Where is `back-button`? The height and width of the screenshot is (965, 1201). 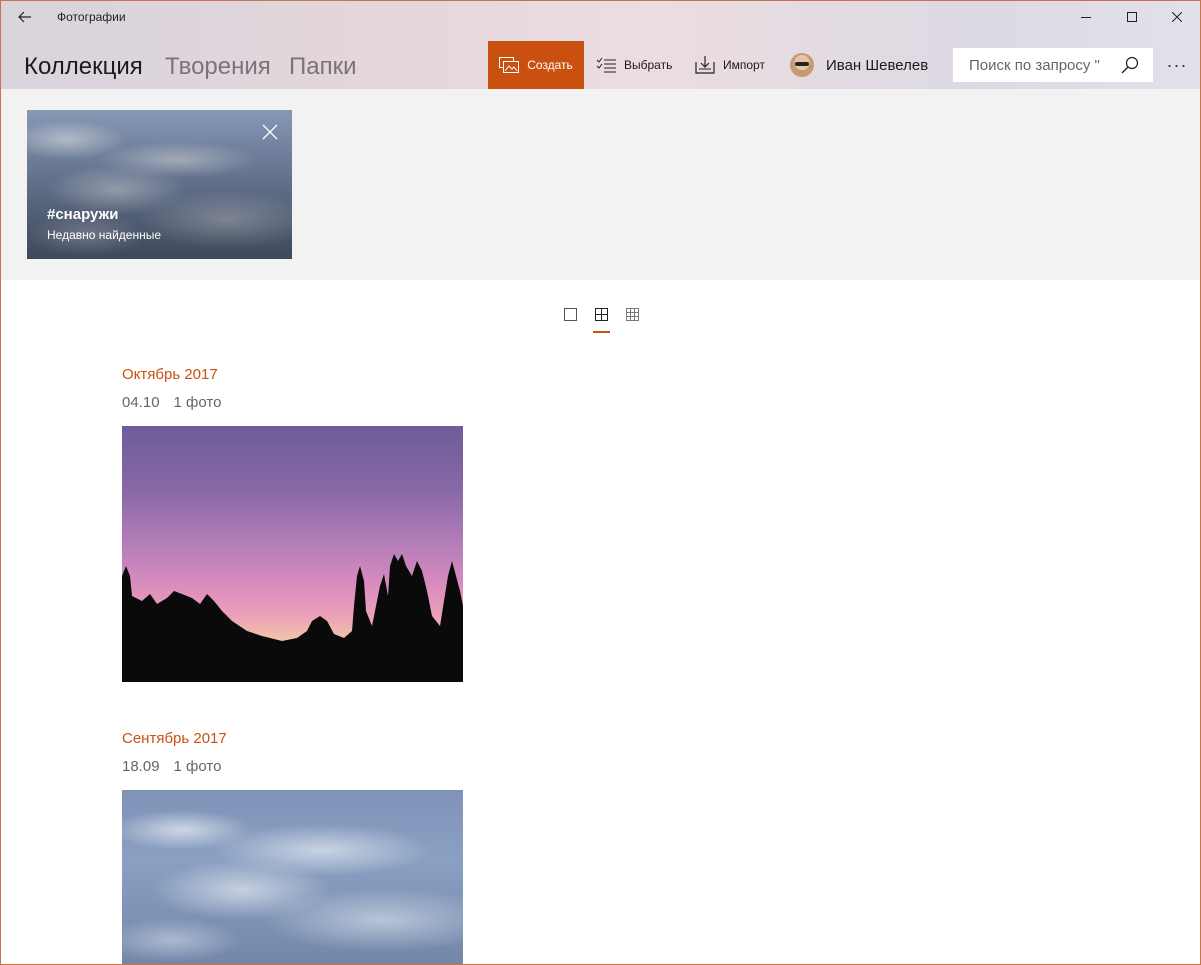
back-button is located at coordinates (25, 17).